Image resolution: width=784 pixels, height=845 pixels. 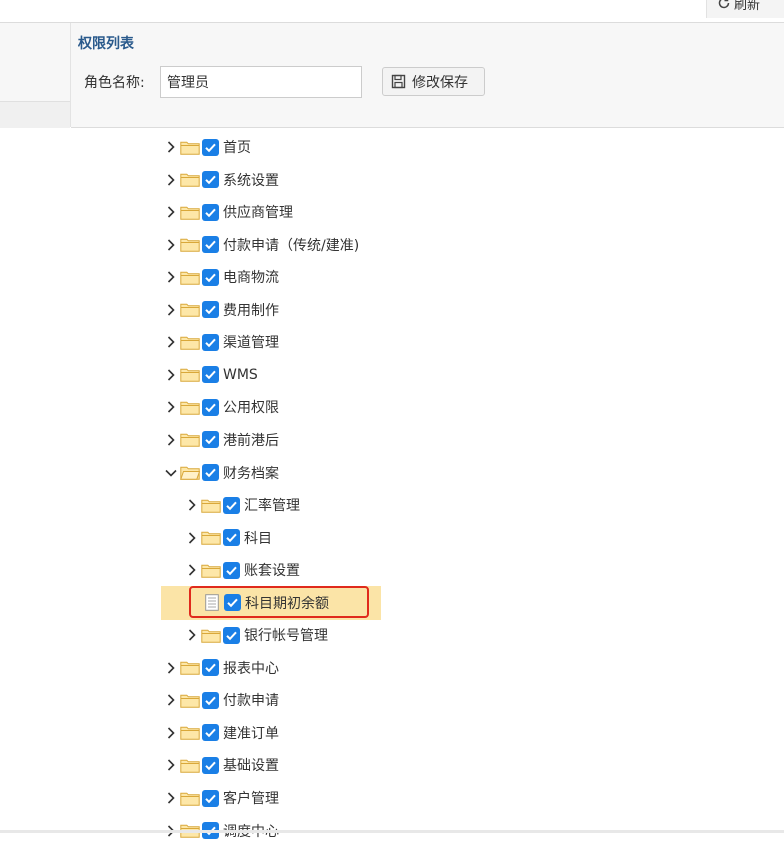 I want to click on tree-node: 报表中心, so click(x=221, y=668).